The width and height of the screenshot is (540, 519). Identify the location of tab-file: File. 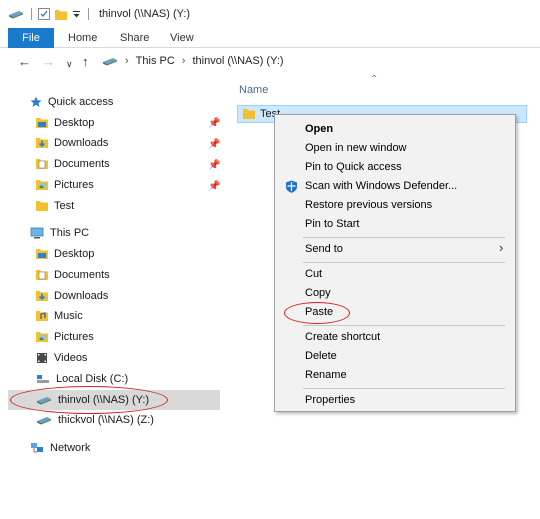
(31, 38).